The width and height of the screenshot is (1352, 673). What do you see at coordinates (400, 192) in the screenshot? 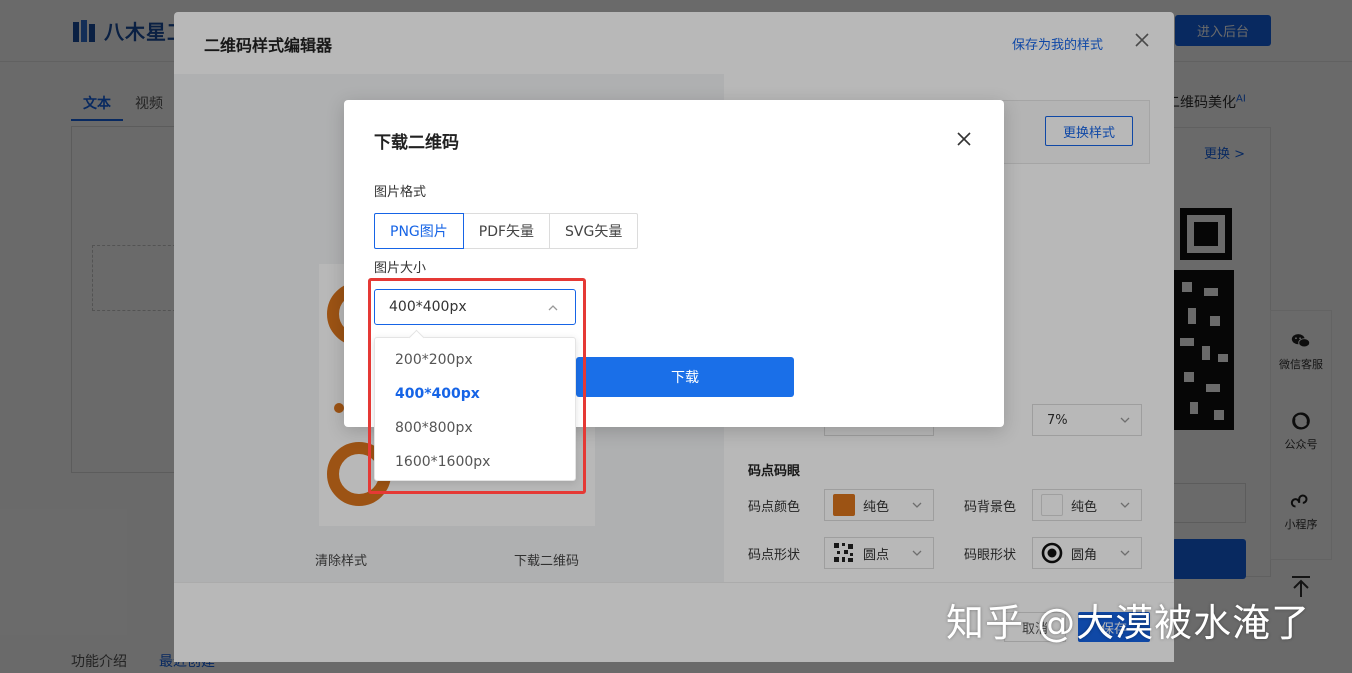
I see `format-label: 图片格式` at bounding box center [400, 192].